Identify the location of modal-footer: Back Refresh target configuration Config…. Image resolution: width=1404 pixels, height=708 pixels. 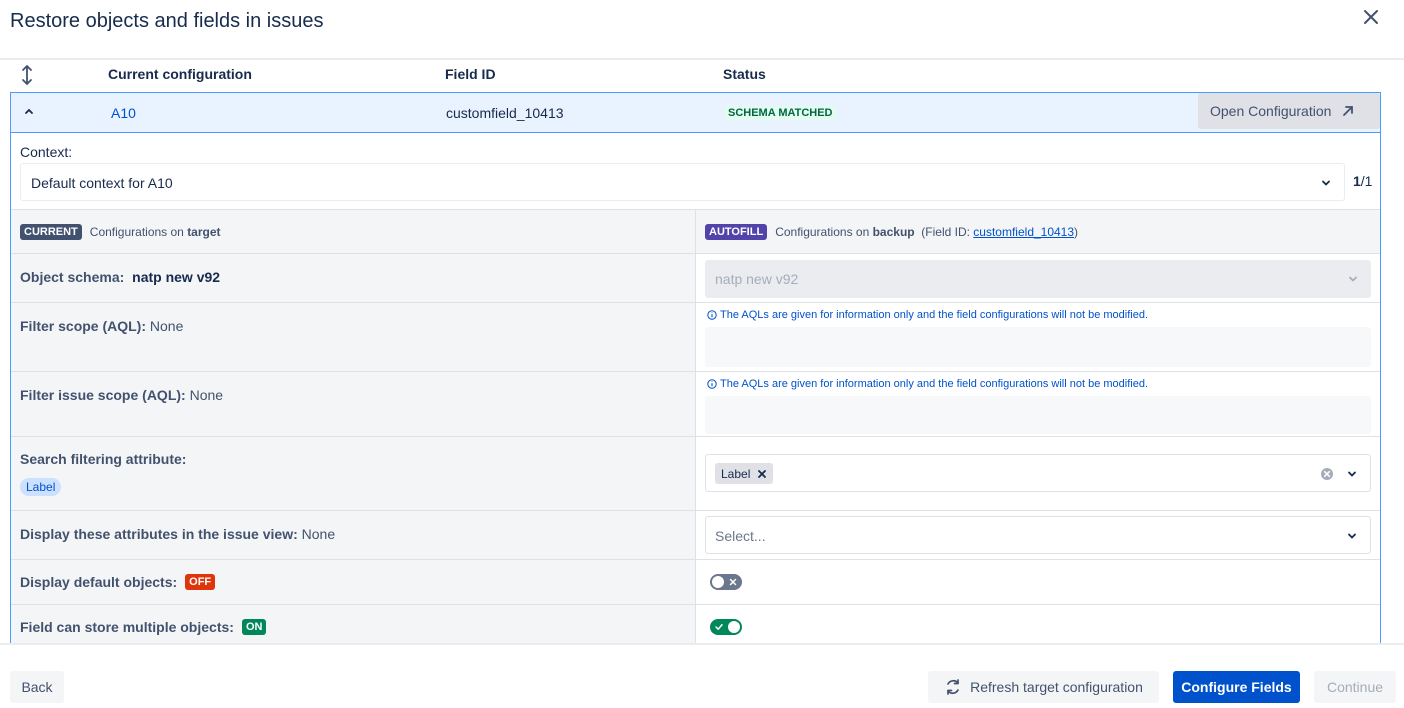
(702, 675).